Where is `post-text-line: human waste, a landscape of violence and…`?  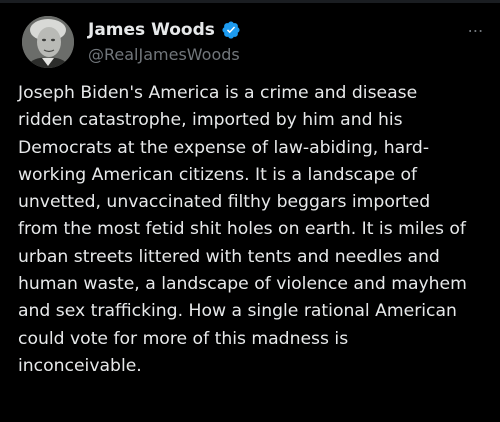 post-text-line: human waste, a landscape of violence and… is located at coordinates (242, 284).